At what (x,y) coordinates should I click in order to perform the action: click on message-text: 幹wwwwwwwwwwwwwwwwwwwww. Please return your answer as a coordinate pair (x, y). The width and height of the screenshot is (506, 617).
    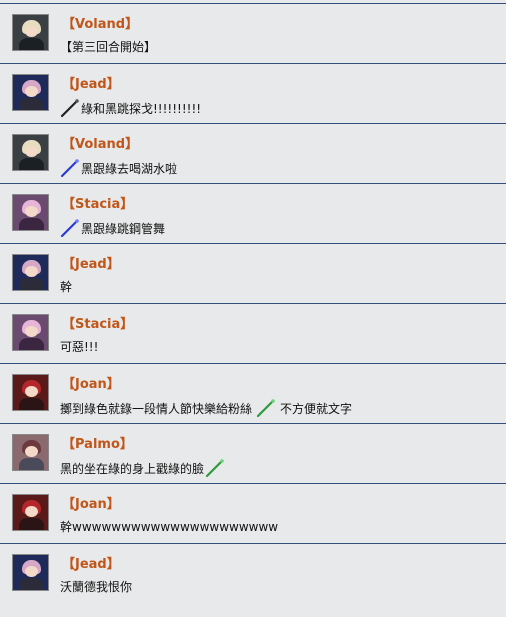
    Looking at the image, I should click on (169, 526).